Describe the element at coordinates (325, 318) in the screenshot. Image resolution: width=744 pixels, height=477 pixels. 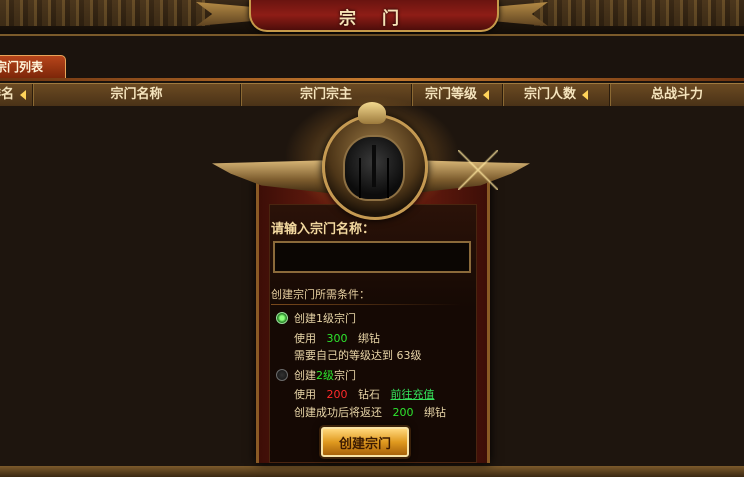
I see `option1-title: 创建1级宗门` at that location.